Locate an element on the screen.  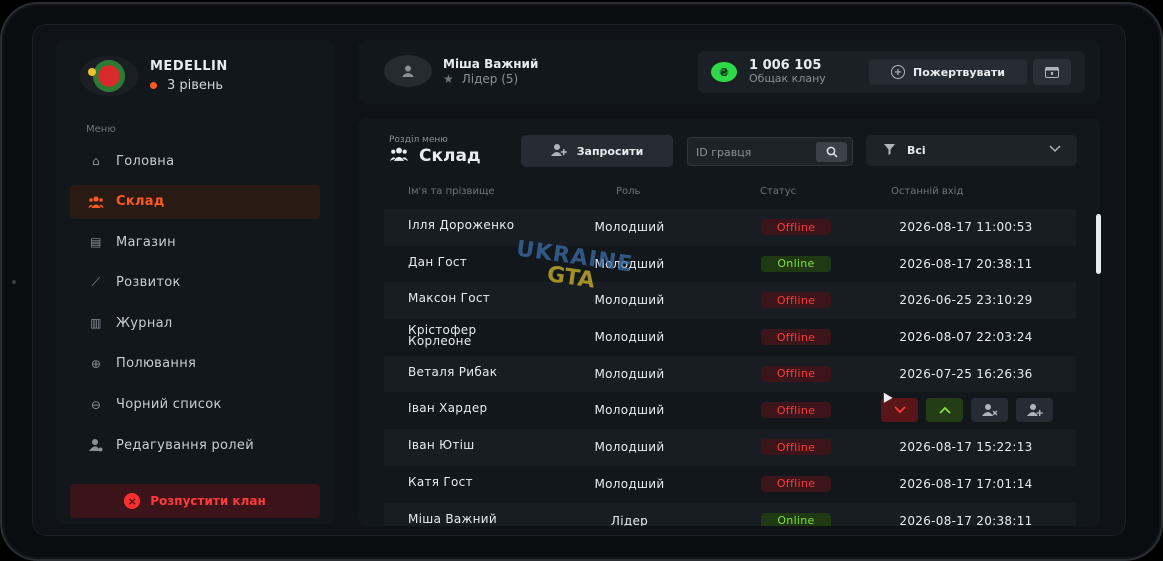
level-dot-icon is located at coordinates (153, 85).